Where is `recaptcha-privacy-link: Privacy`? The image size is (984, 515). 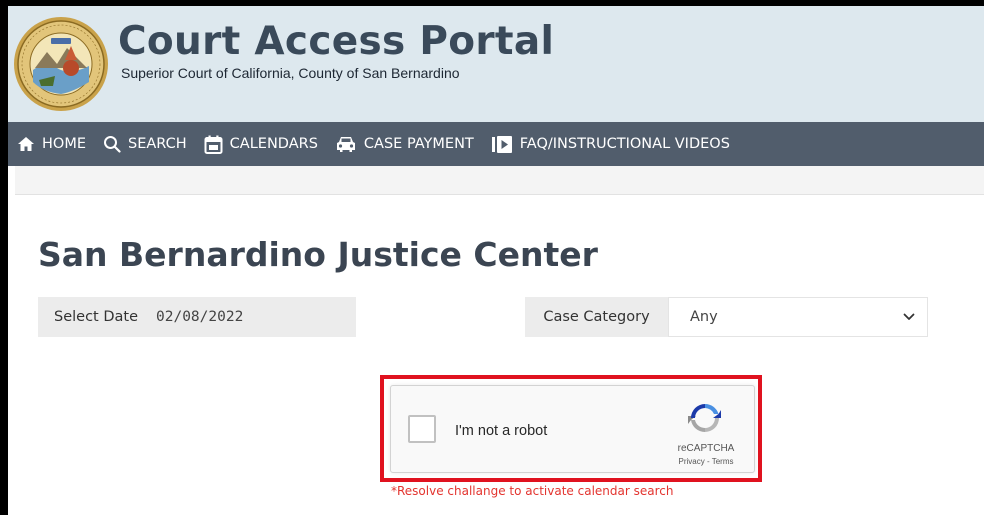
recaptcha-privacy-link: Privacy is located at coordinates (692, 461).